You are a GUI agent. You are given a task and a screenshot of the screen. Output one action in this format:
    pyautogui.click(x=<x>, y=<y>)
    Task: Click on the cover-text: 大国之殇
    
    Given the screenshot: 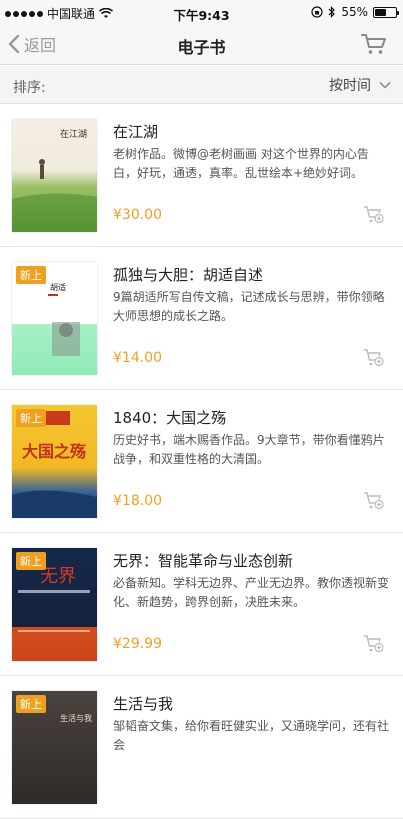 What is the action you would take?
    pyautogui.click(x=54, y=451)
    